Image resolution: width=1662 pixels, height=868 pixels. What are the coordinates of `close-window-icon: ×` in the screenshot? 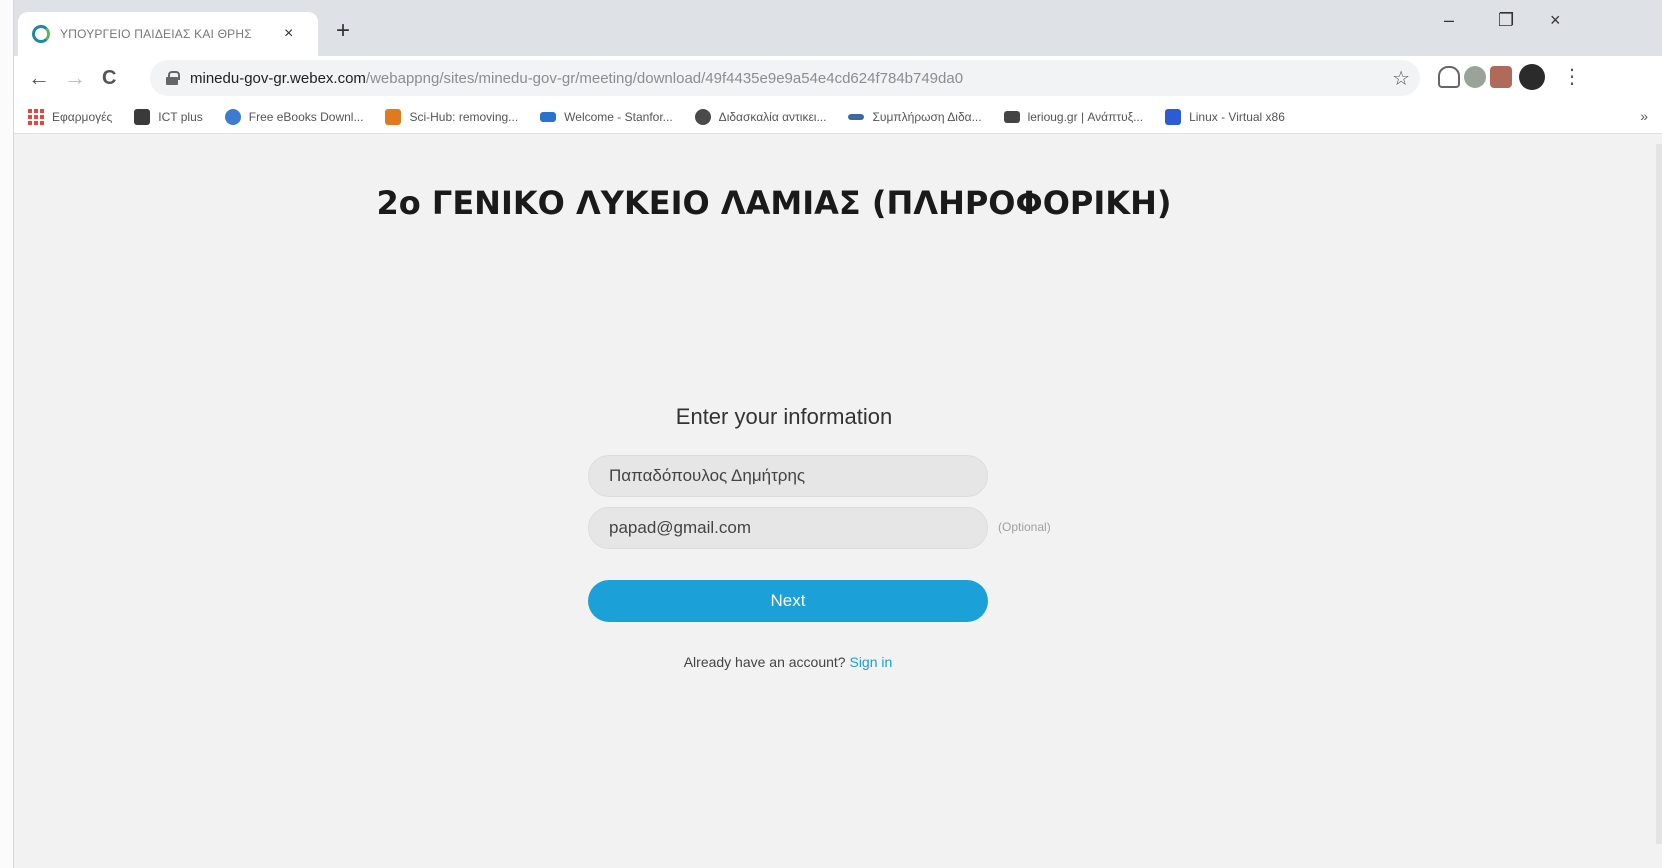 It's located at (1555, 20).